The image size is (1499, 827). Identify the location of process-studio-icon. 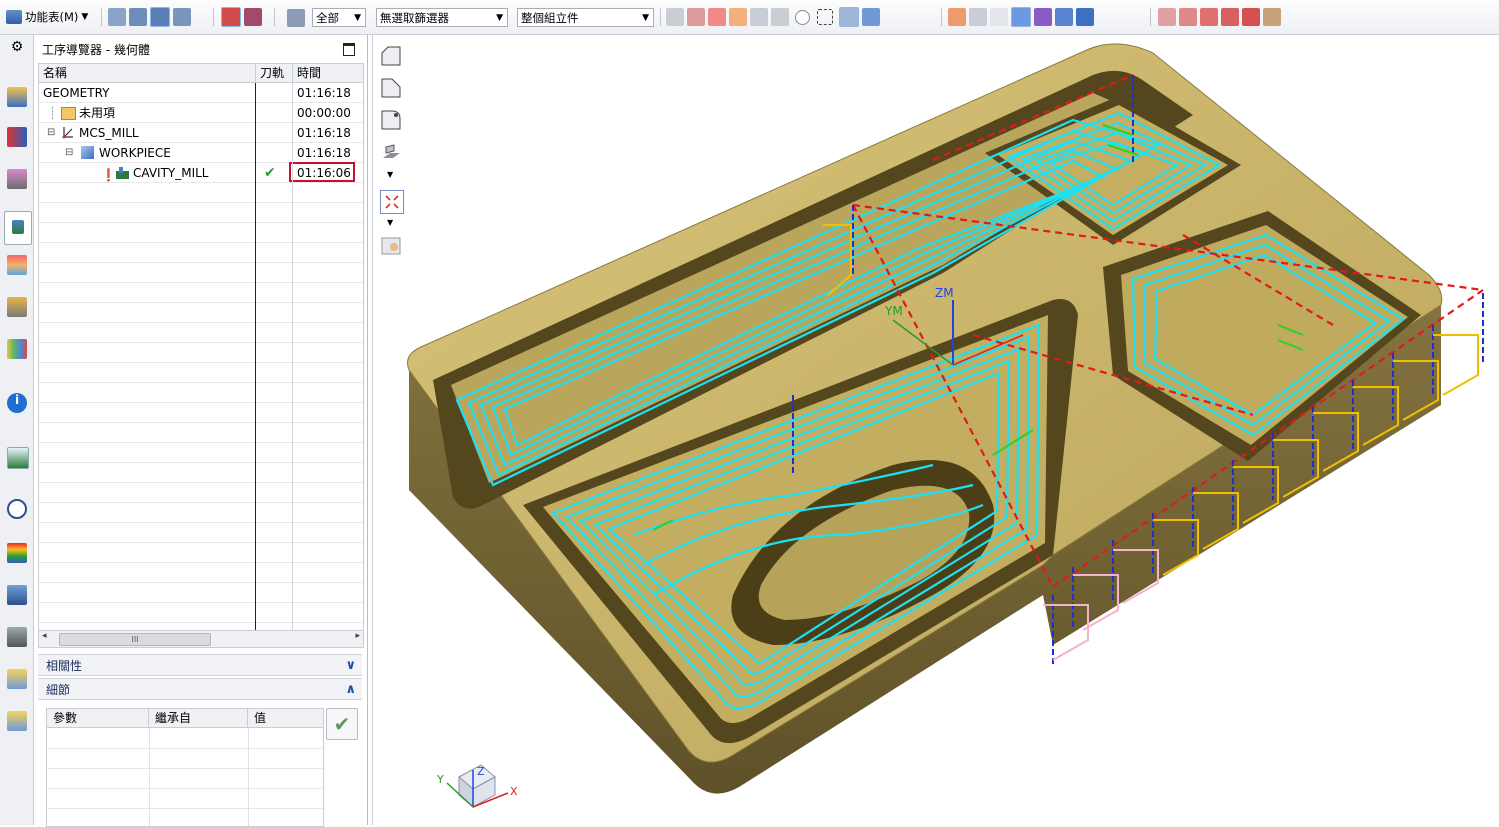
(17, 595).